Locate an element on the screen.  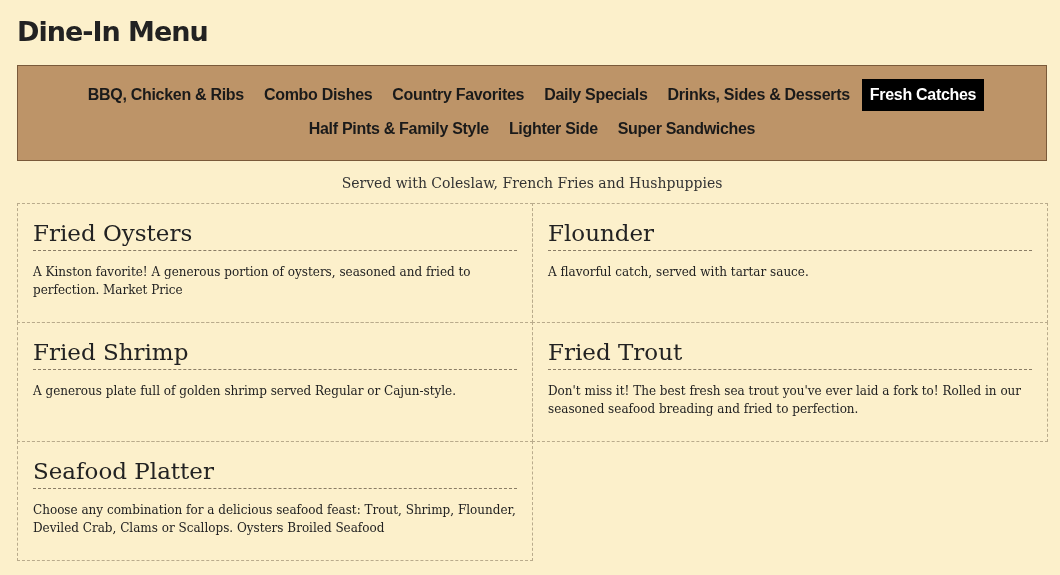
category-tab: Combo Dishes is located at coordinates (318, 95).